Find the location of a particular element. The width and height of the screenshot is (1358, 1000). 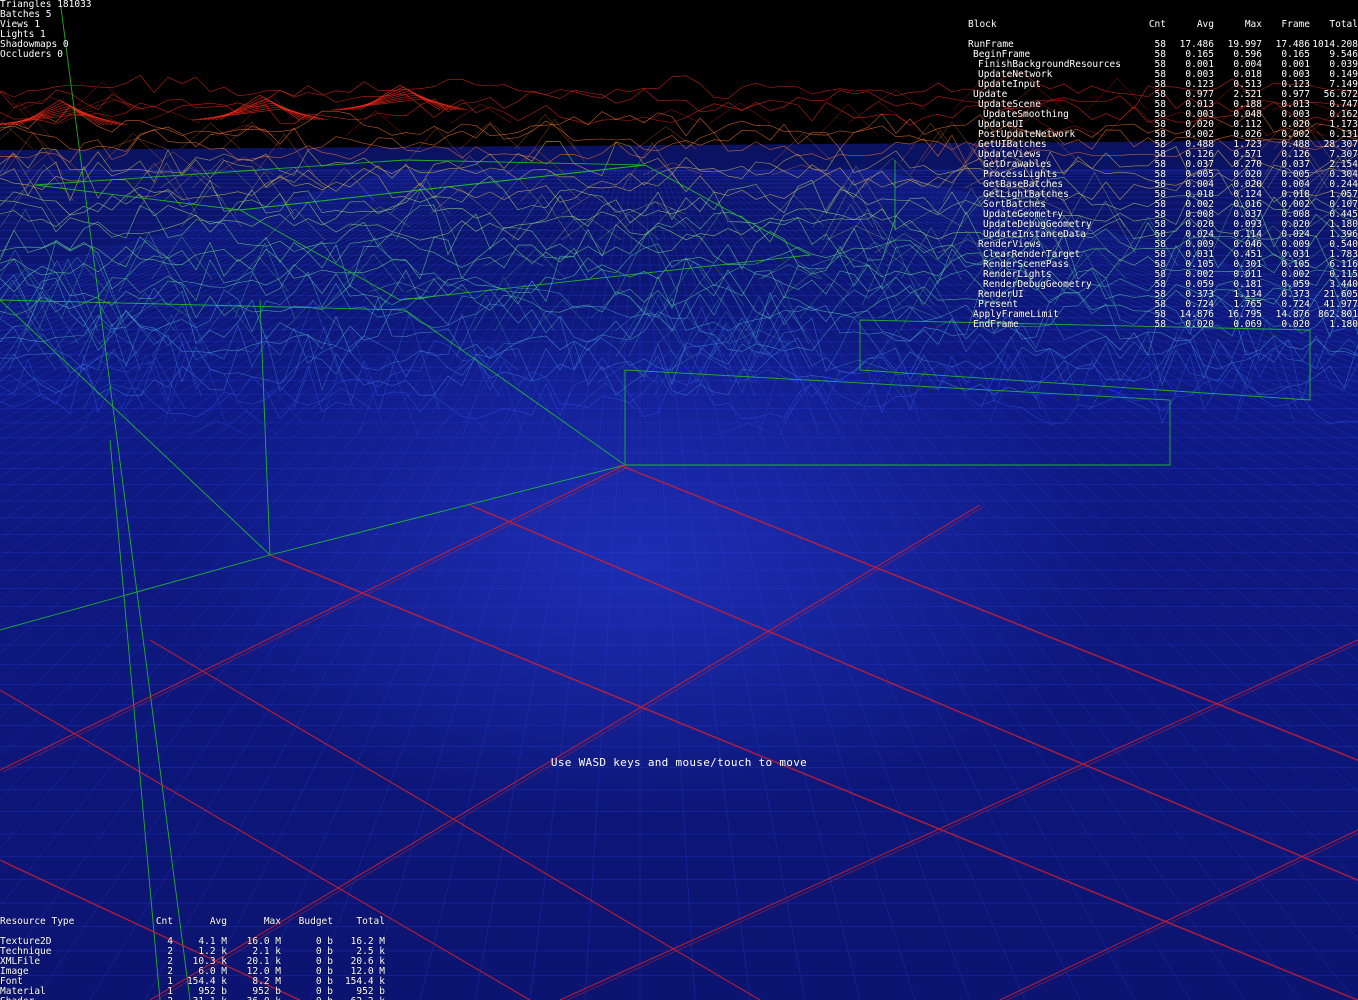

stat-line: Occluders 0 is located at coordinates (31, 54).